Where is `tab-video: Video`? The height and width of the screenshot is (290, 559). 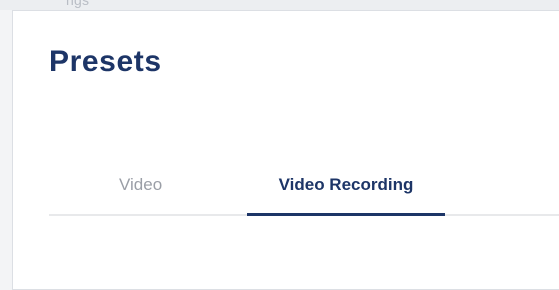
tab-video: Video is located at coordinates (151, 196).